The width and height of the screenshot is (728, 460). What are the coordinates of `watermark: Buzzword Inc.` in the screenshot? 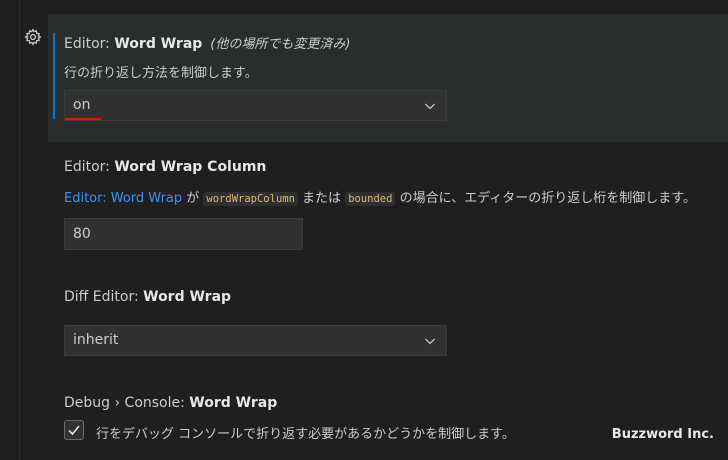 It's located at (662, 434).